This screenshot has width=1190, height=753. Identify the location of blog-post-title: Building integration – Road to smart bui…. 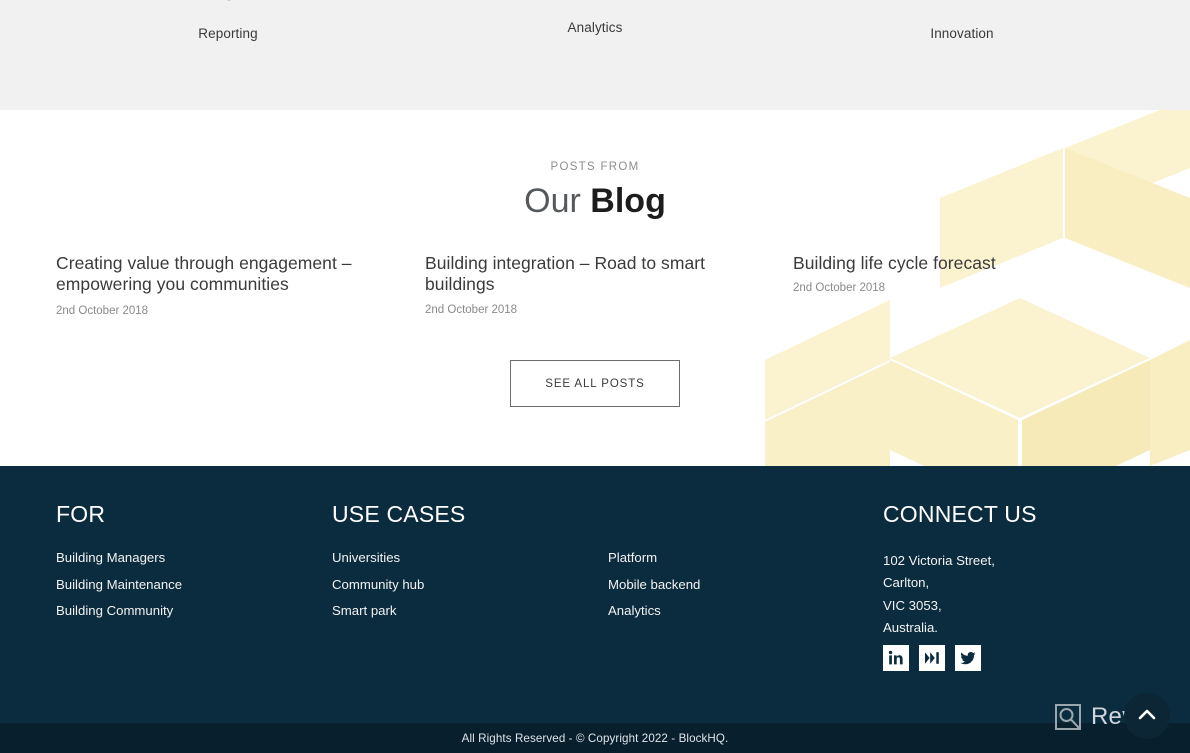
(600, 274).